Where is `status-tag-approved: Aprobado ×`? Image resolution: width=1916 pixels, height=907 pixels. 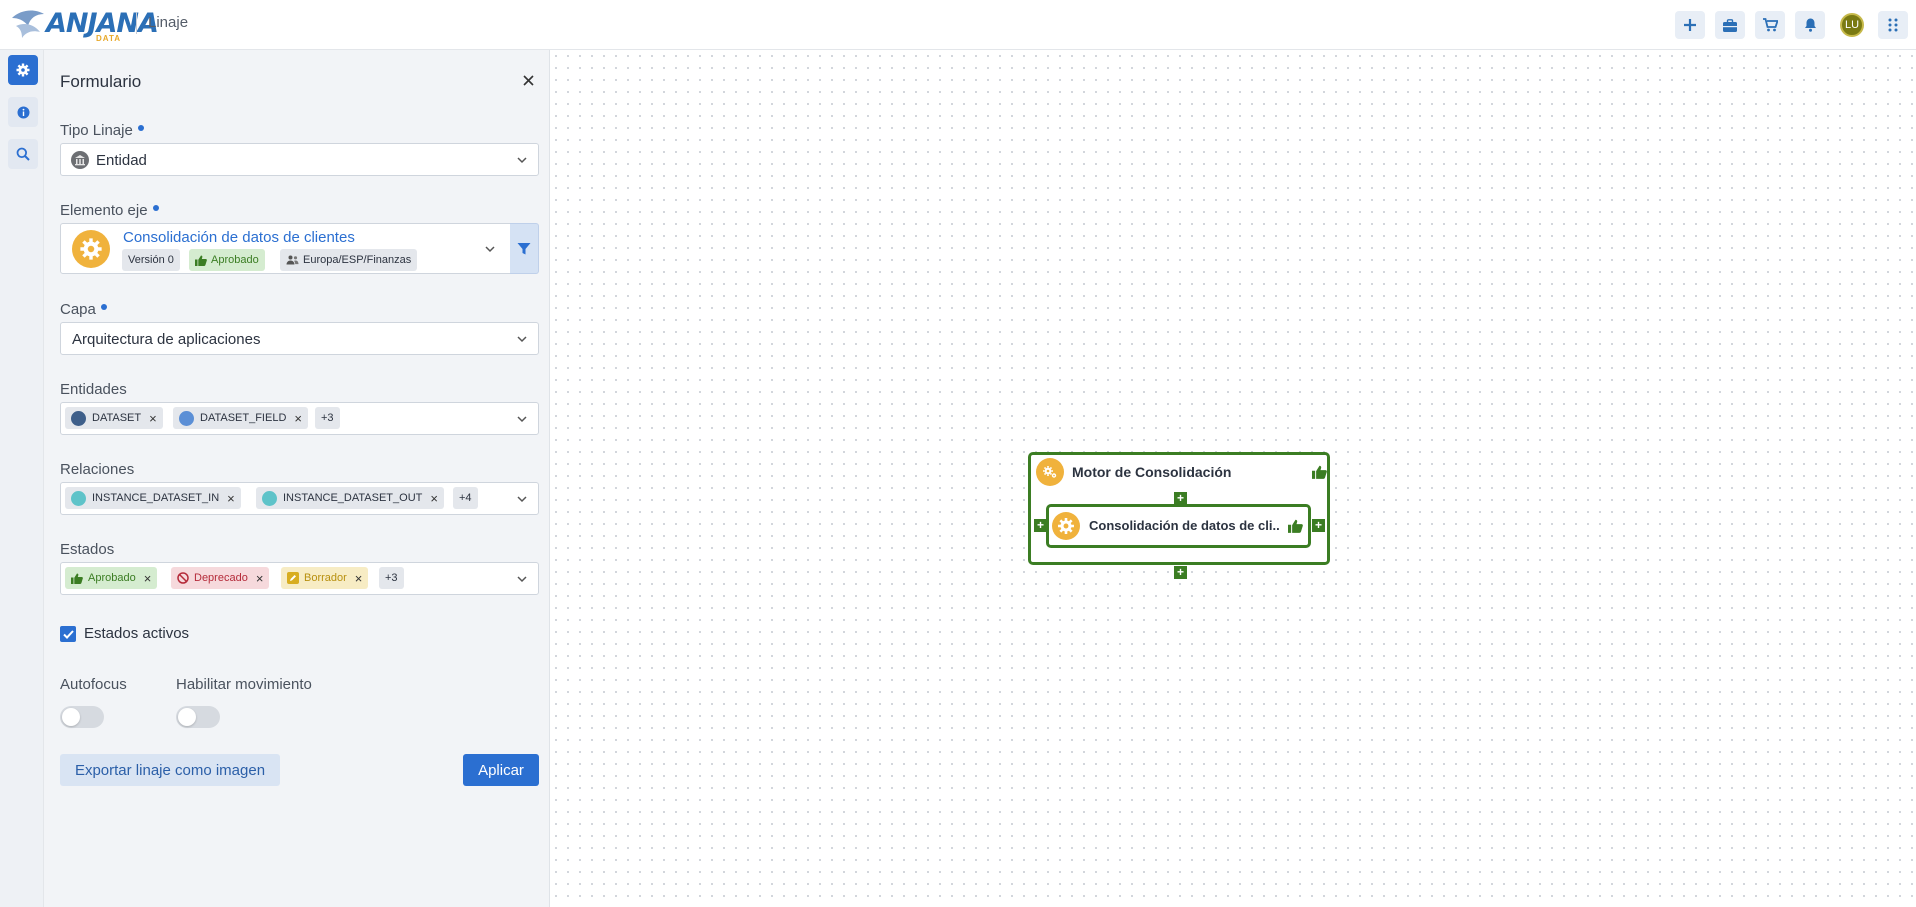
status-tag-approved: Aprobado × is located at coordinates (111, 578).